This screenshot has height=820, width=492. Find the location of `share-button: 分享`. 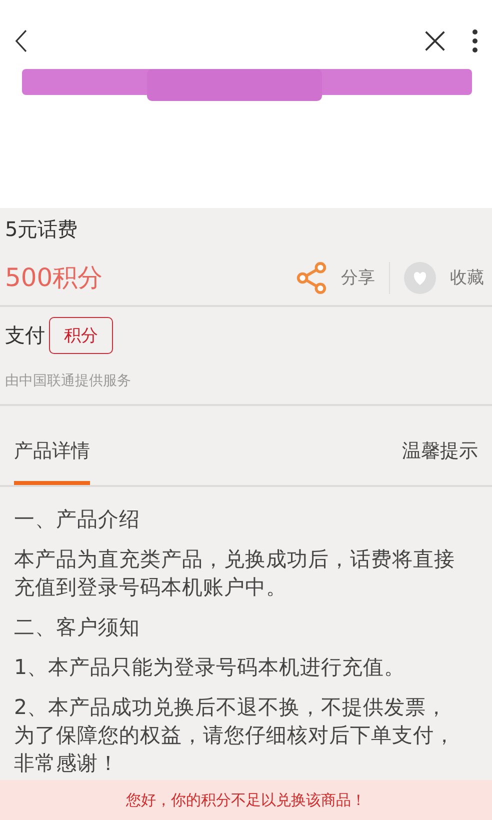

share-button: 分享 is located at coordinates (335, 278).